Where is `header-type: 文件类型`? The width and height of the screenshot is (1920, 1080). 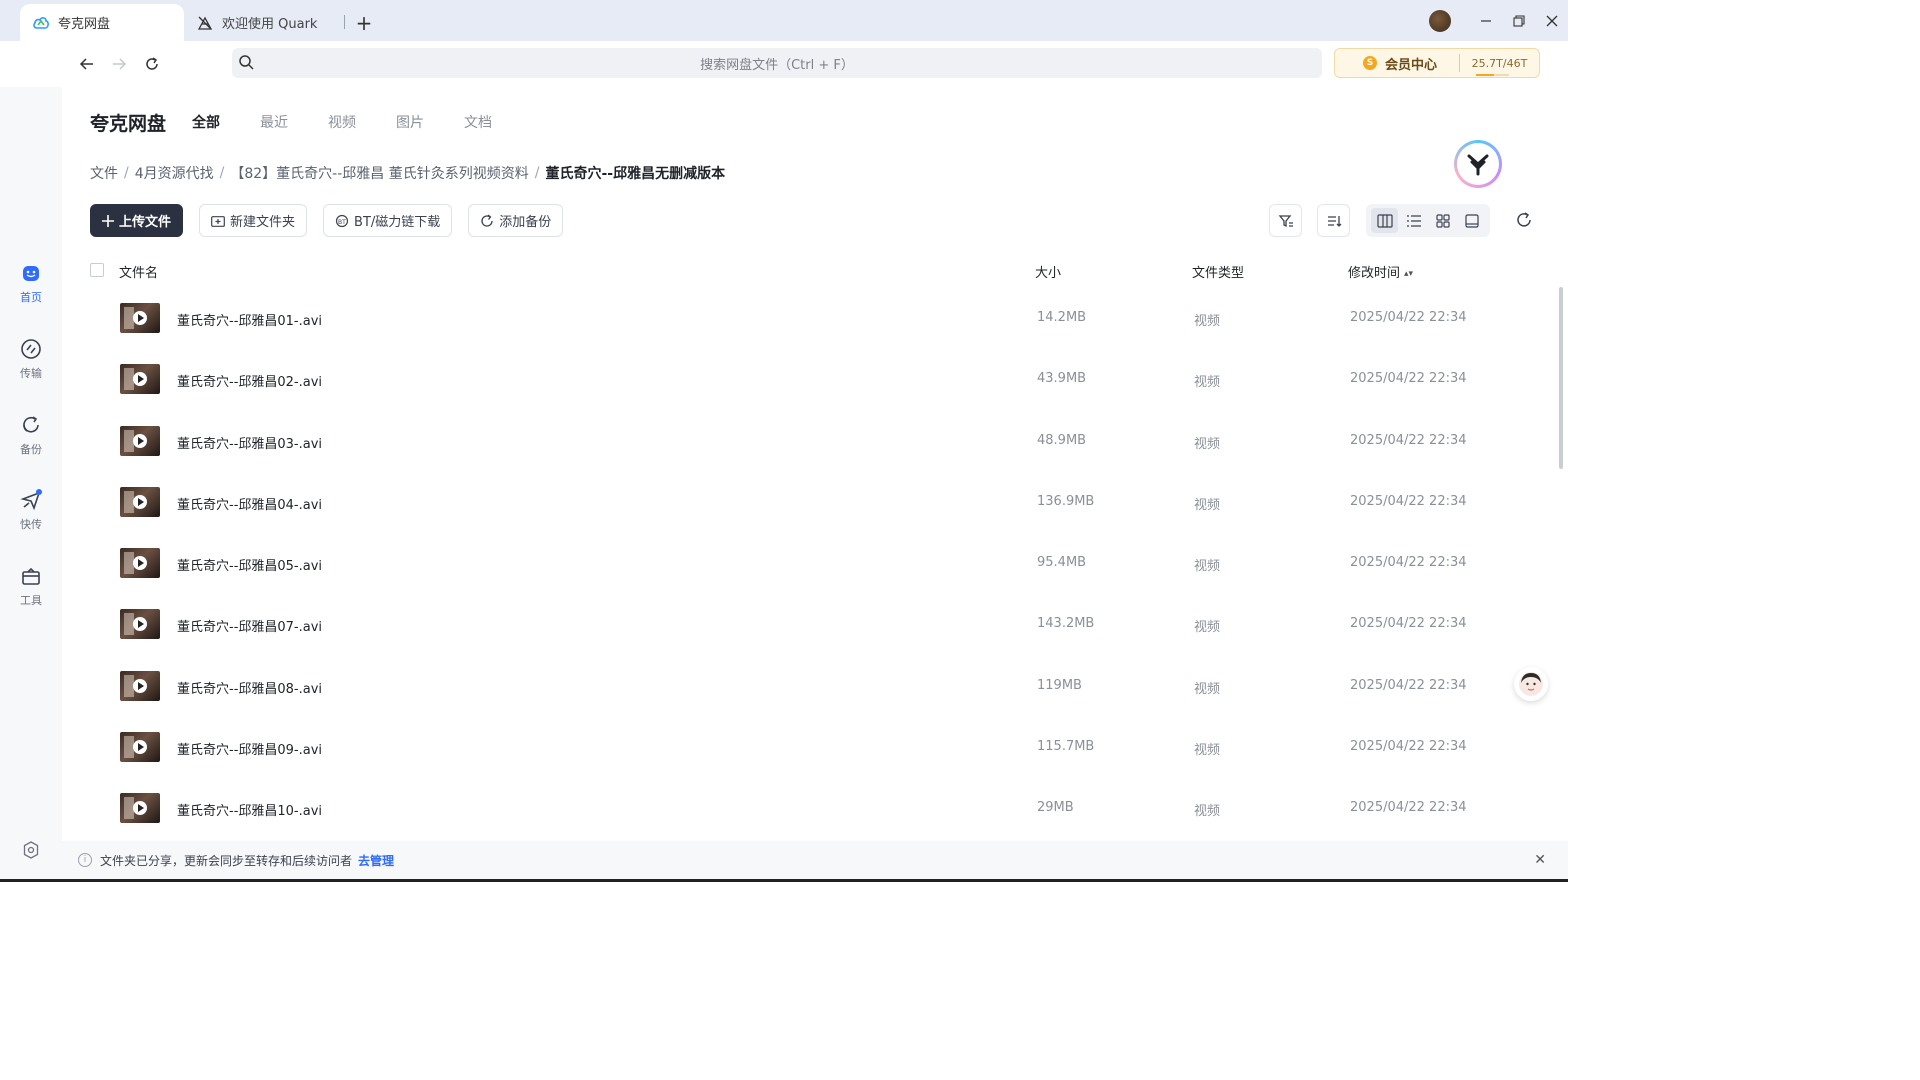 header-type: 文件类型 is located at coordinates (1218, 271).